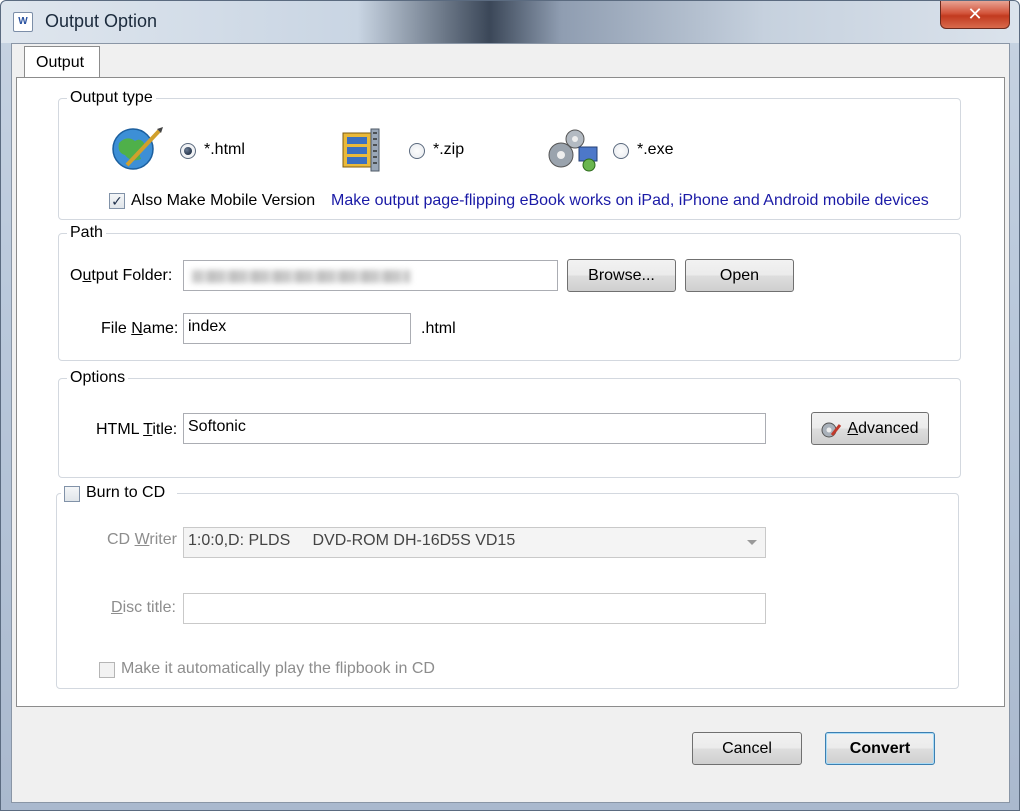  Describe the element at coordinates (621, 151) in the screenshot. I see `radio-exe` at that location.